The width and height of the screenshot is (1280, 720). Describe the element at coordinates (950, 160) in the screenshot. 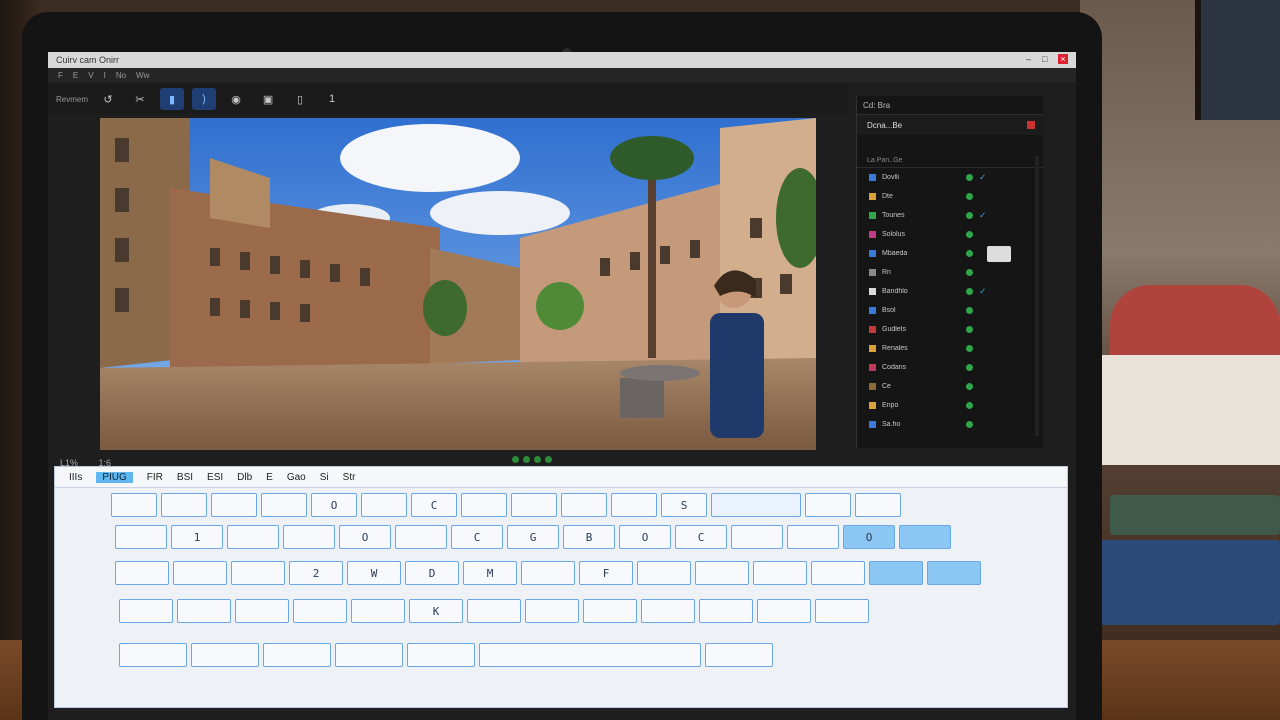

I see `layer-filter: La Pan..Ge` at that location.